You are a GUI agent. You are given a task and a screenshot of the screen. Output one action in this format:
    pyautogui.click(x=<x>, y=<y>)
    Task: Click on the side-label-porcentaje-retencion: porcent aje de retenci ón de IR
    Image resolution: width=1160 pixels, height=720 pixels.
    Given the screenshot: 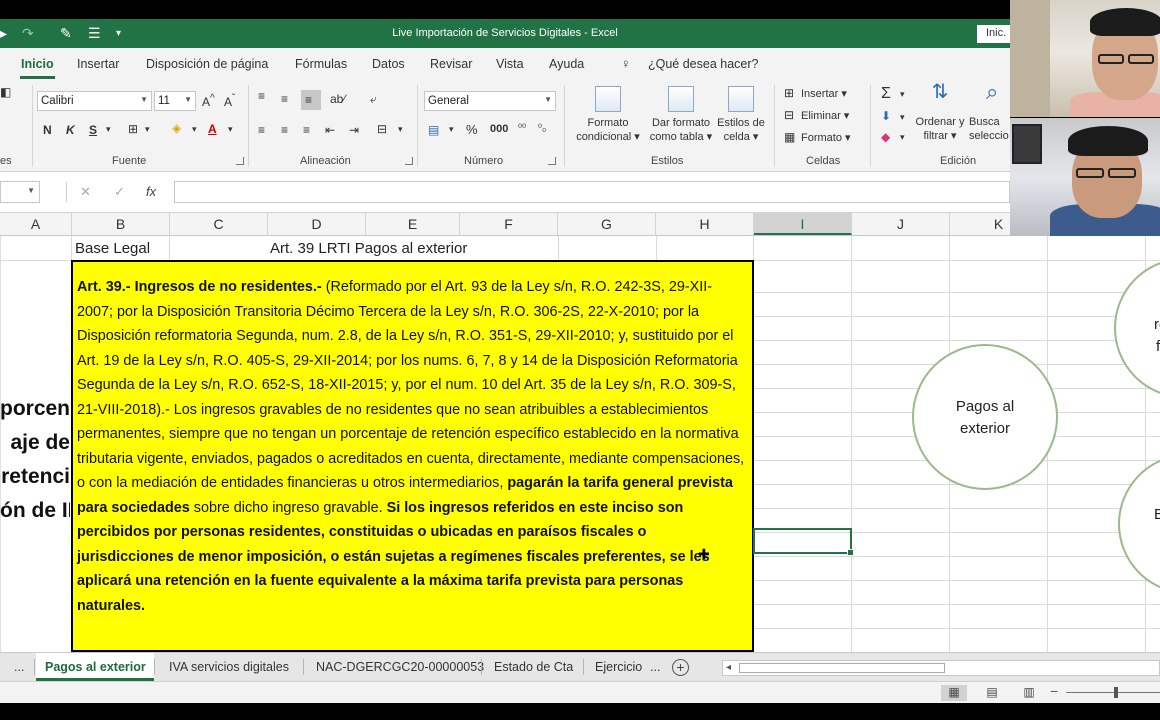 What is the action you would take?
    pyautogui.click(x=35, y=460)
    